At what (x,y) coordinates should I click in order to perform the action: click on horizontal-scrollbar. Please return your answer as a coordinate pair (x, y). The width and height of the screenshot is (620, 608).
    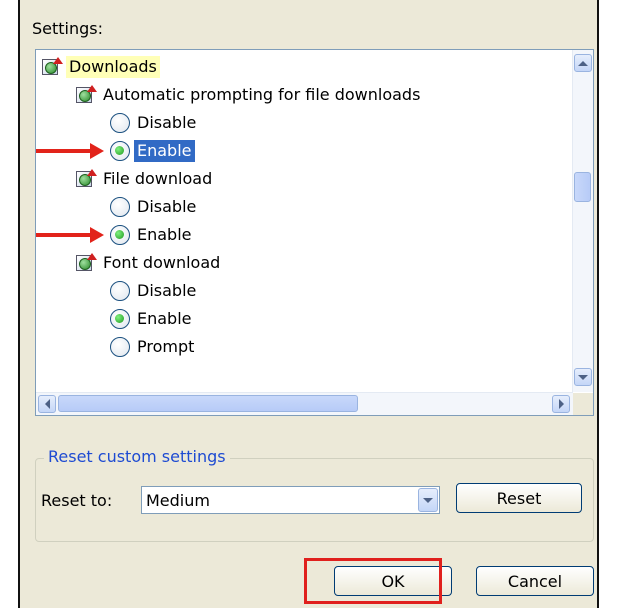
    Looking at the image, I should click on (304, 403).